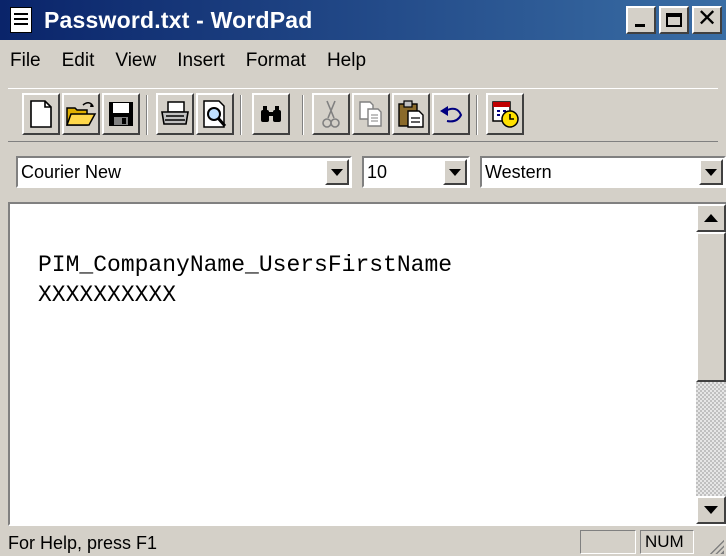  I want to click on close-button: ✕, so click(707, 20).